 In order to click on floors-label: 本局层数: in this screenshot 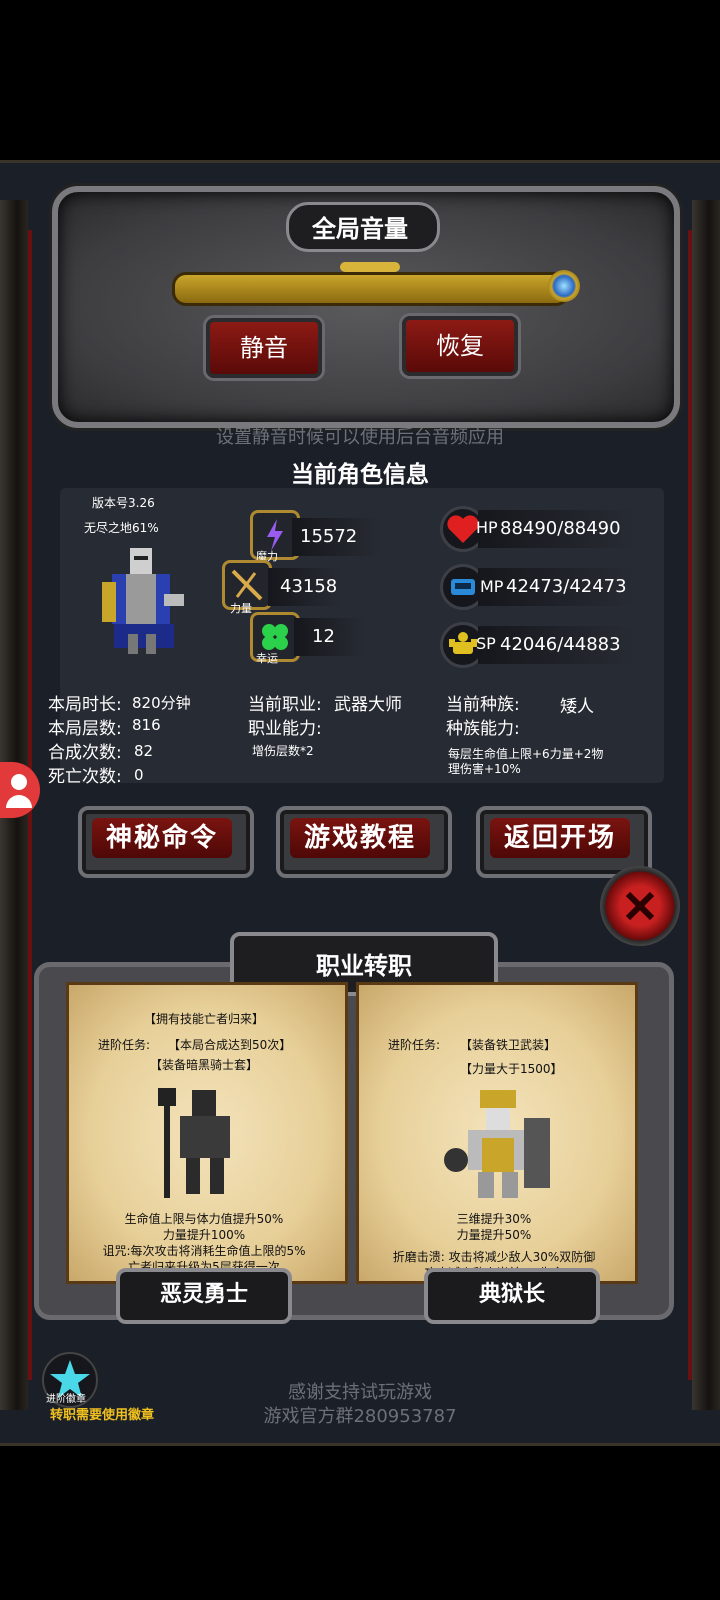, I will do `click(85, 729)`.